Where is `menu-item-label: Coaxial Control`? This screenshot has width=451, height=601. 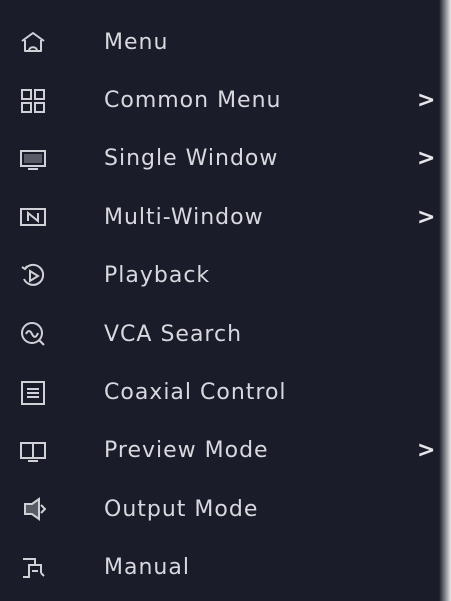
menu-item-label: Coaxial Control is located at coordinates (195, 393).